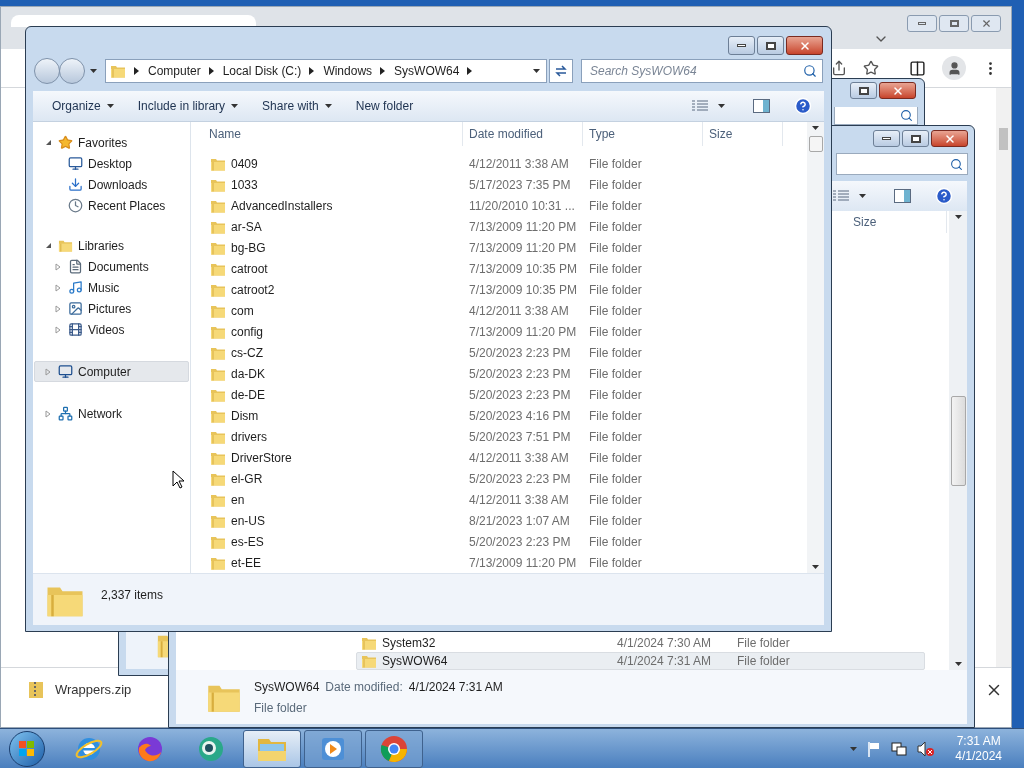 This screenshot has width=1024, height=768. What do you see at coordinates (954, 68) in the screenshot?
I see `profile-avatar` at bounding box center [954, 68].